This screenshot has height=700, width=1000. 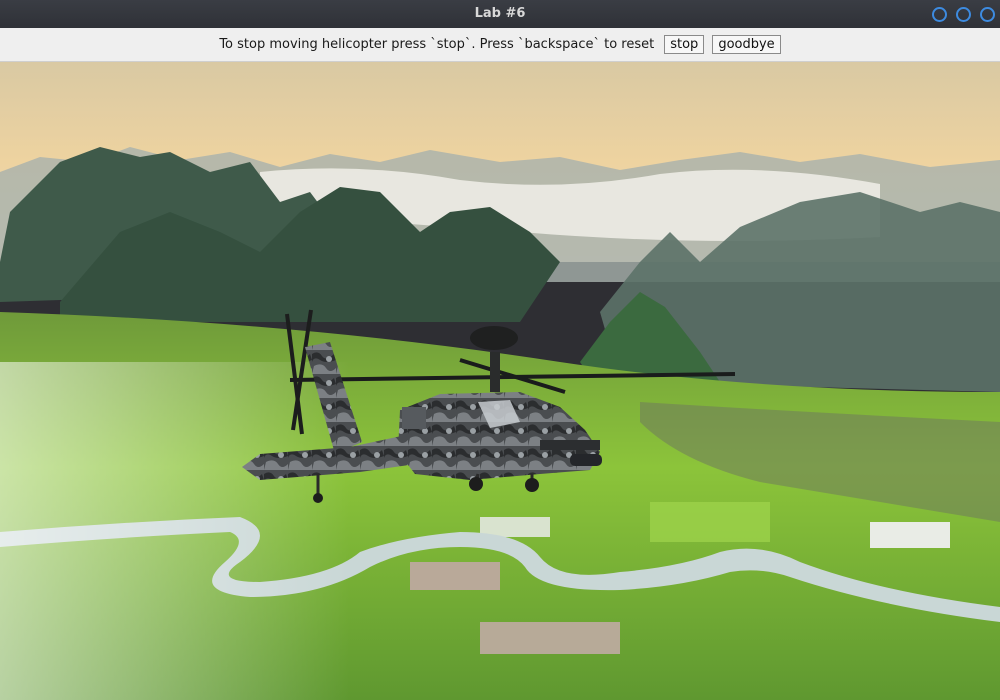 What do you see at coordinates (684, 44) in the screenshot?
I see `stop-button: stop` at bounding box center [684, 44].